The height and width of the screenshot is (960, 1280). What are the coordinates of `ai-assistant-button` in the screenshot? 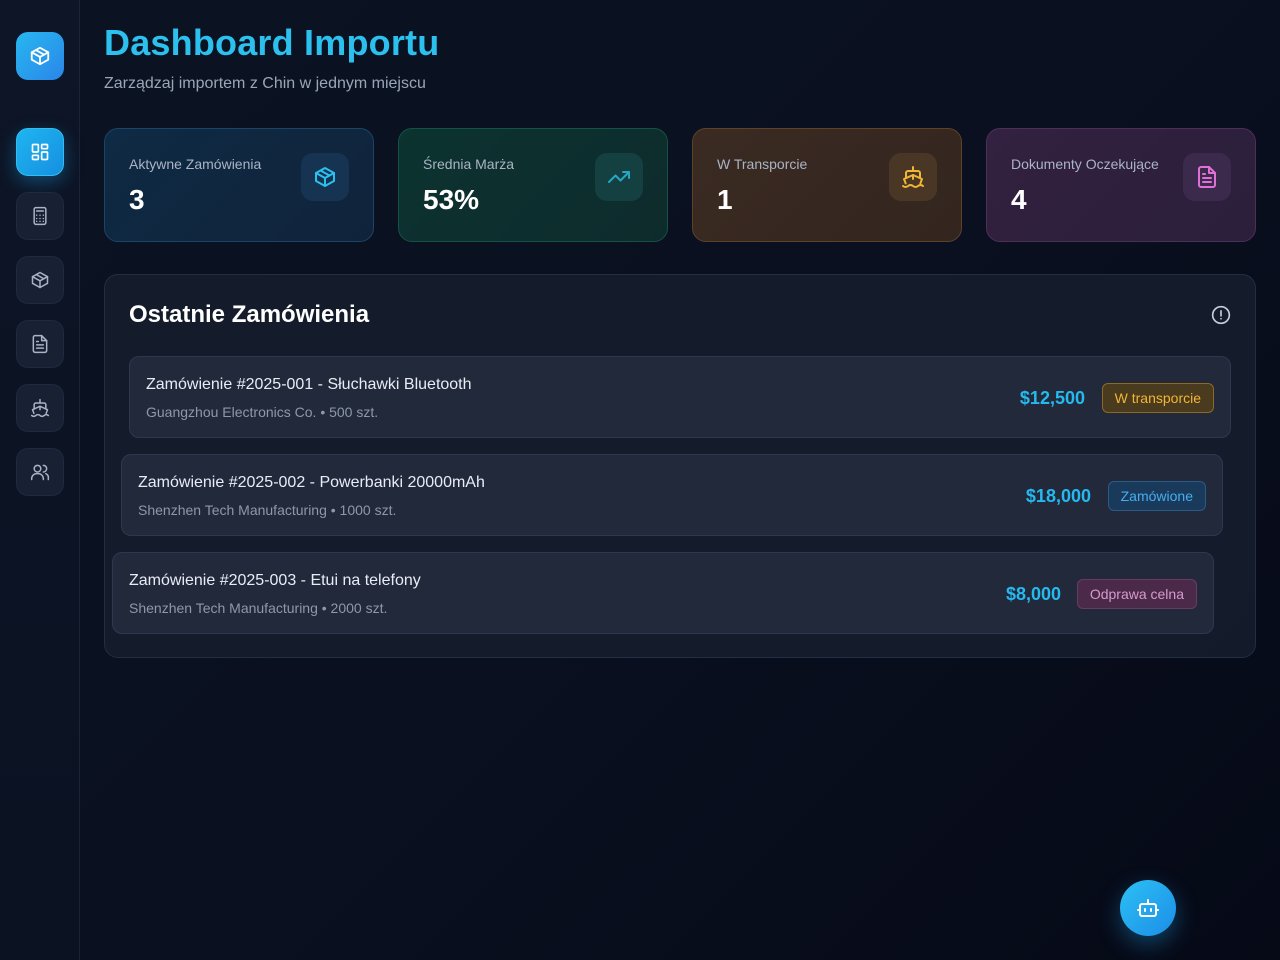 It's located at (1148, 908).